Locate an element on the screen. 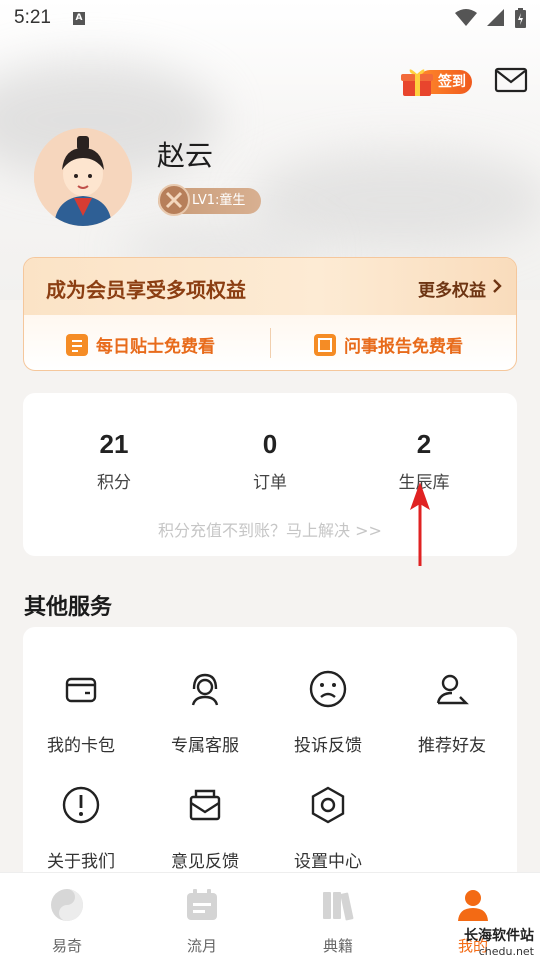 This screenshot has height=962, width=540. points-stat: 21 积分 is located at coordinates (114, 461).